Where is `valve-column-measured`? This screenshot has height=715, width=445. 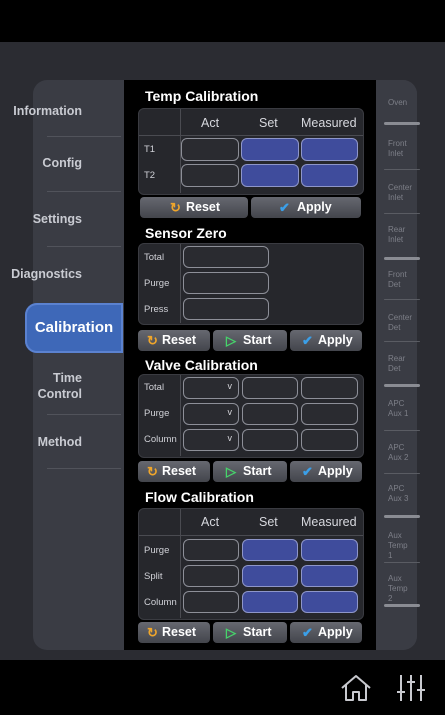 valve-column-measured is located at coordinates (329, 440).